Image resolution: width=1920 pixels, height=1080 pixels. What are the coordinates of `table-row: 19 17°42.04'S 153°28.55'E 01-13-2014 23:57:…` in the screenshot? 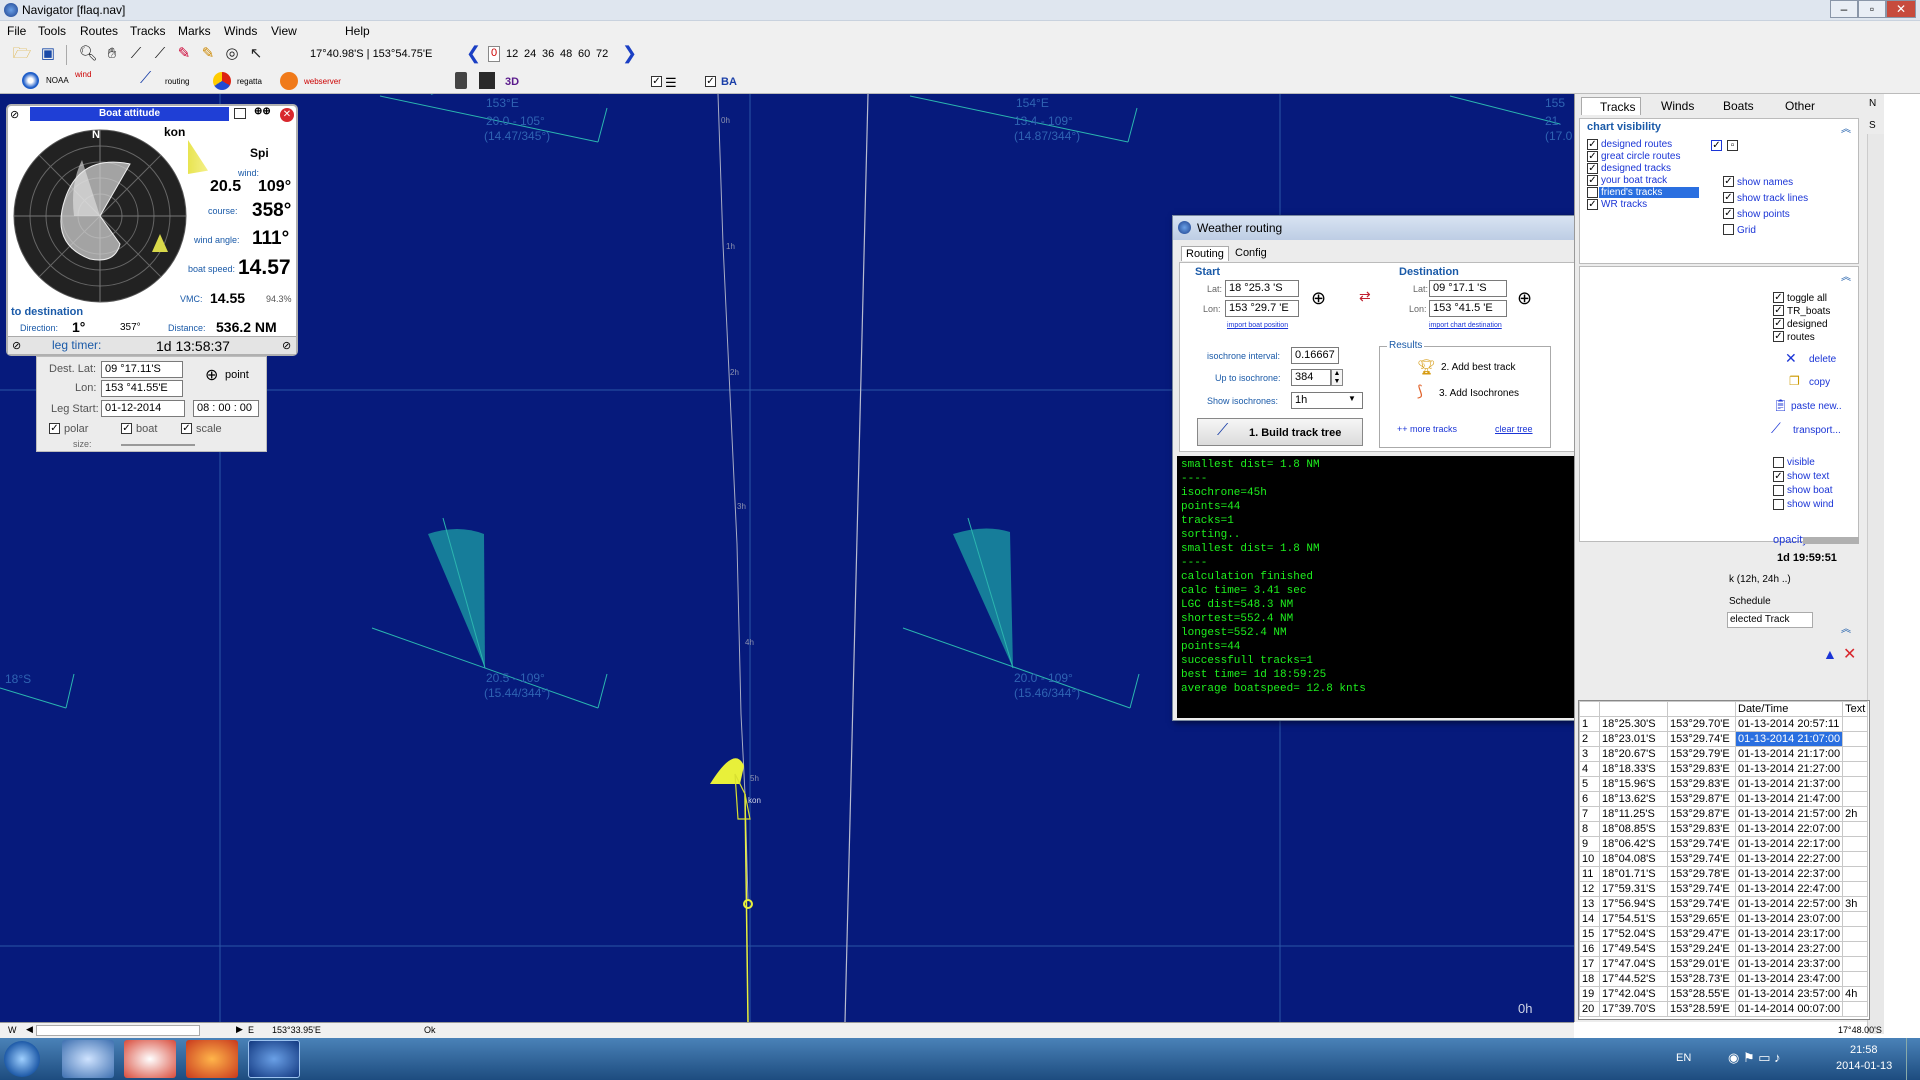 It's located at (1724, 994).